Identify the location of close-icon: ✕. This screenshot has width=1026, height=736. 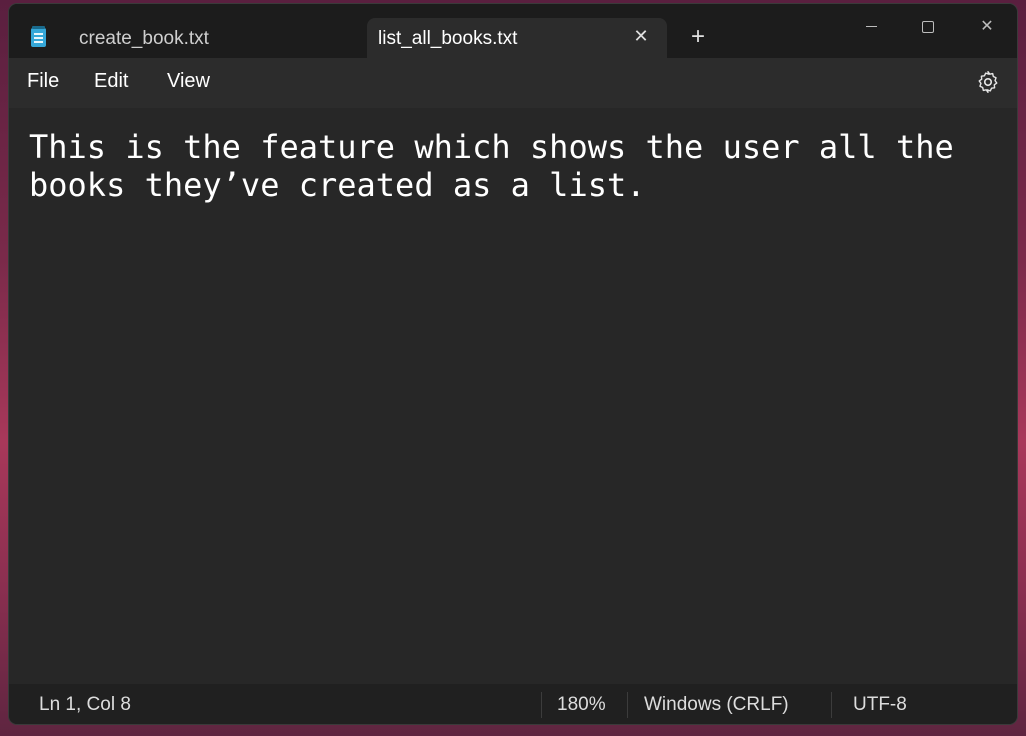
(987, 26).